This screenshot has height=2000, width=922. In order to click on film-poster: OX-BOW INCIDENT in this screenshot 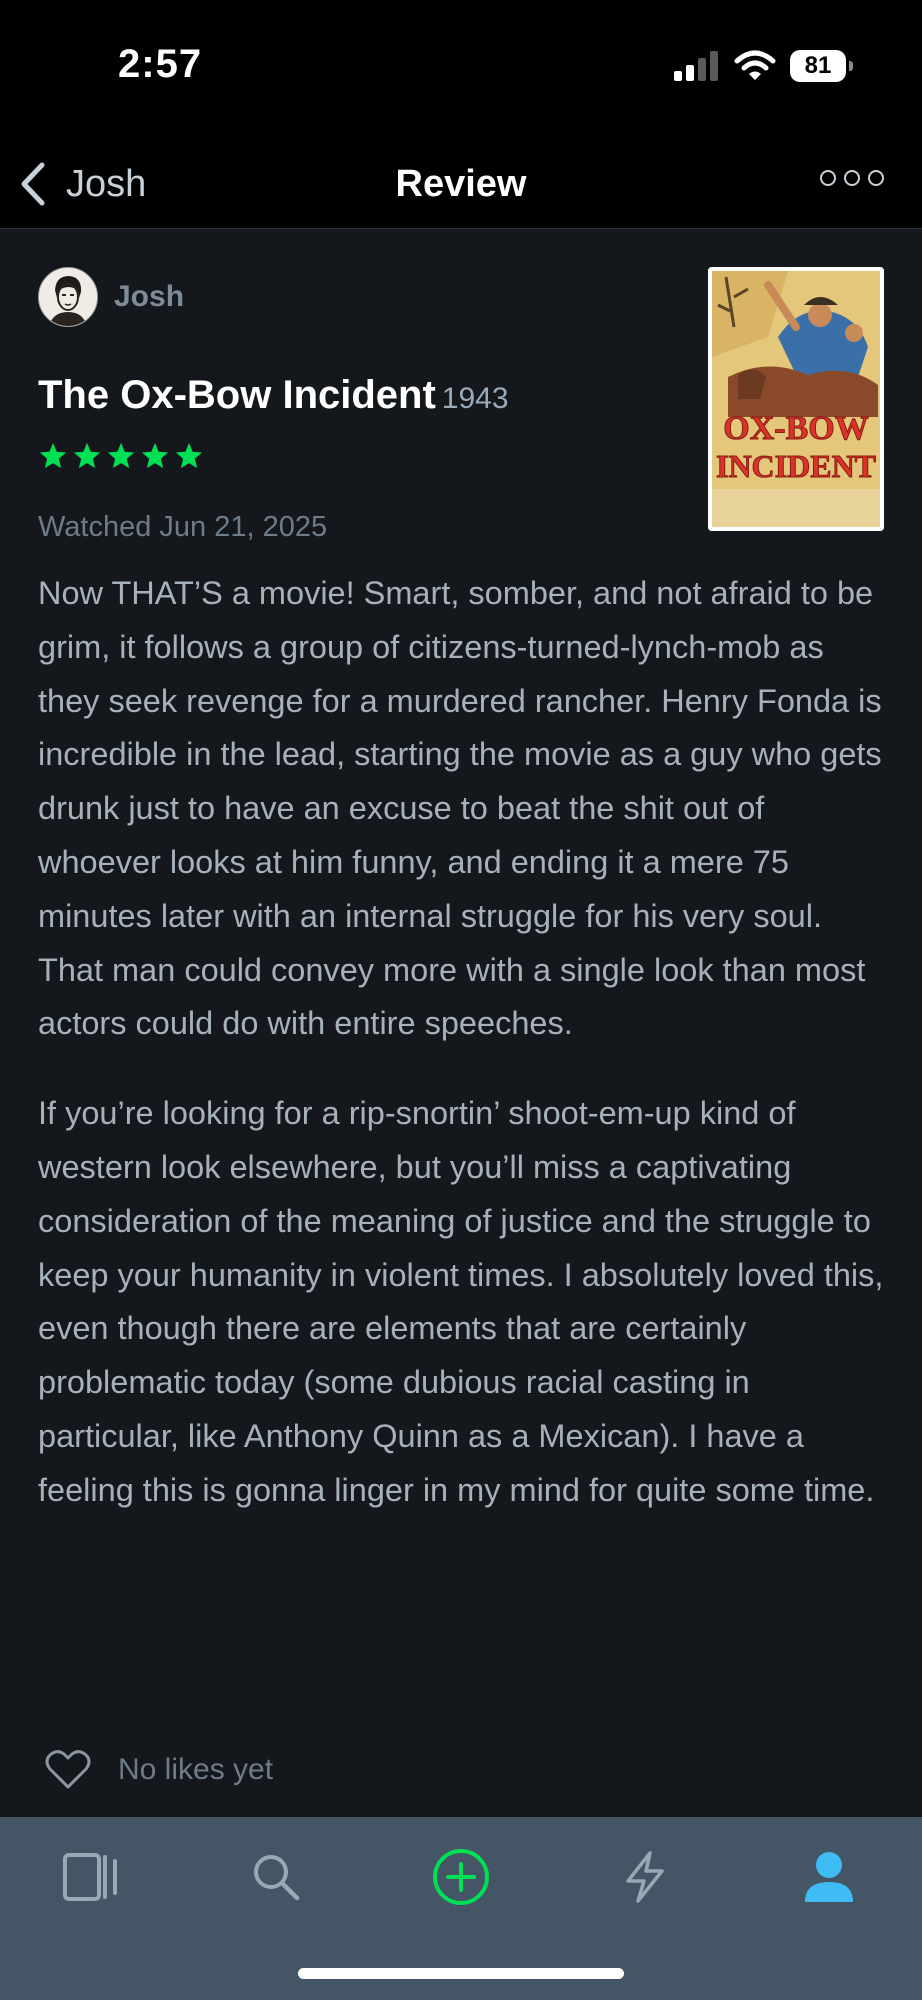, I will do `click(796, 399)`.